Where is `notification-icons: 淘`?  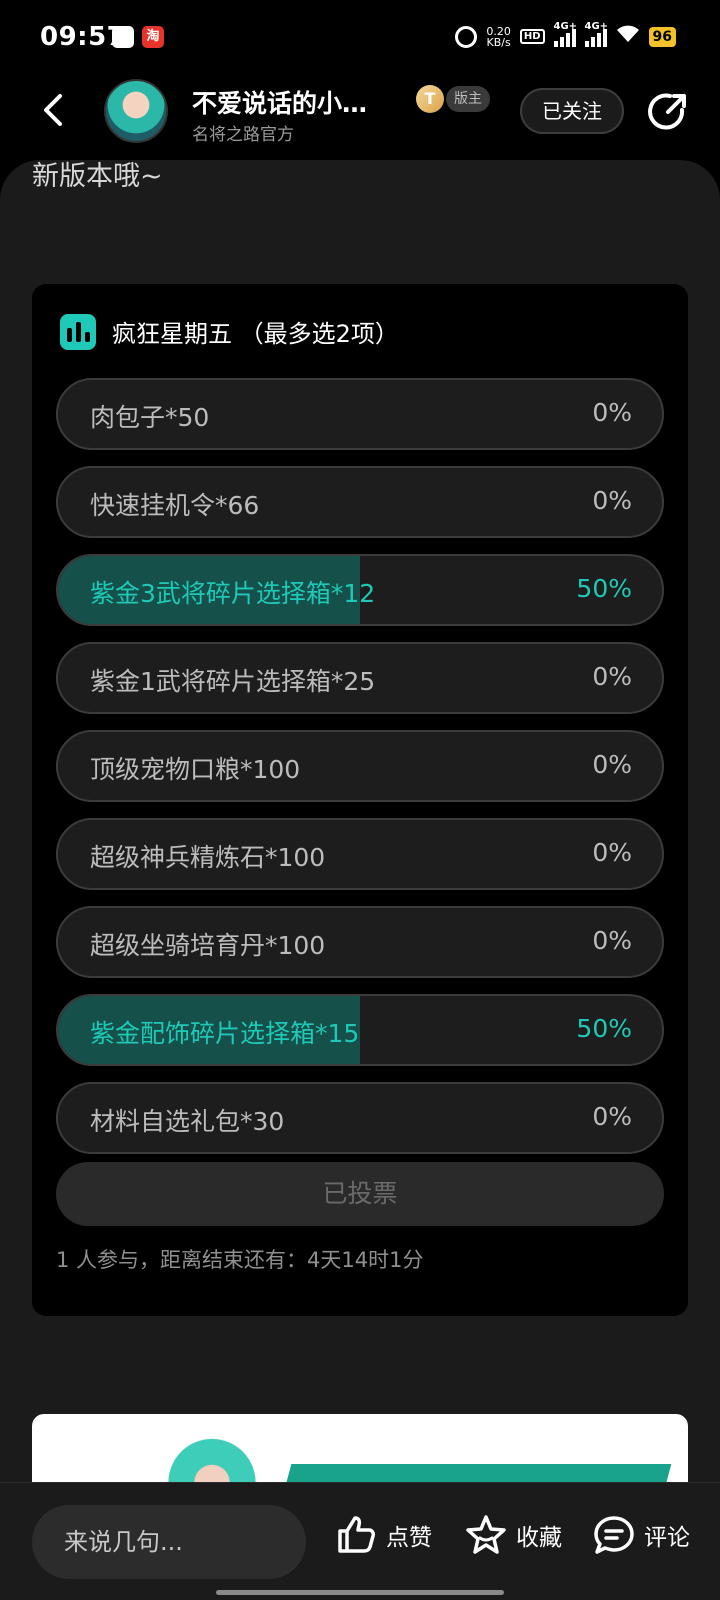
notification-icons: 淘 is located at coordinates (138, 37).